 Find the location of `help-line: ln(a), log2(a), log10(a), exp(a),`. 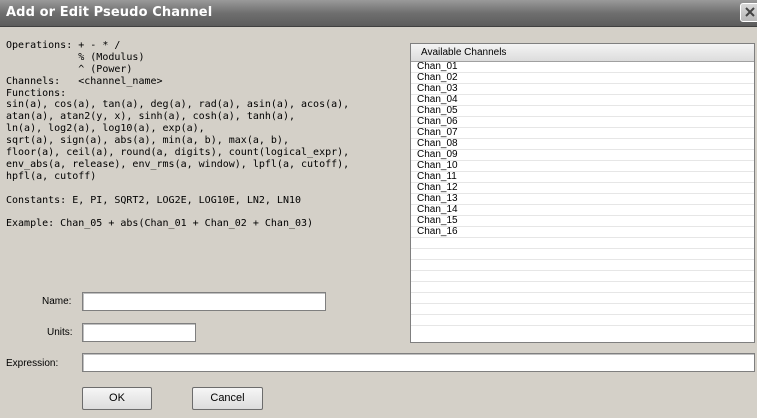

help-line: ln(a), log2(a), log10(a), exp(a), is located at coordinates (105, 129).